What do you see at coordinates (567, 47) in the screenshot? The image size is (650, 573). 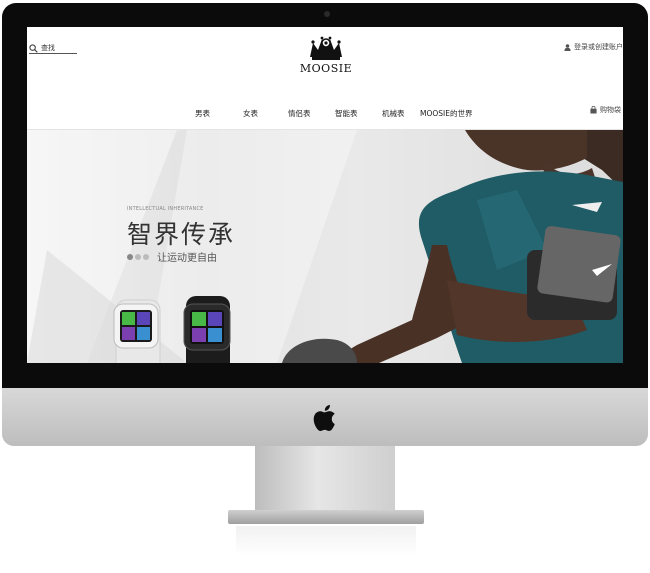 I see `user-icon` at bounding box center [567, 47].